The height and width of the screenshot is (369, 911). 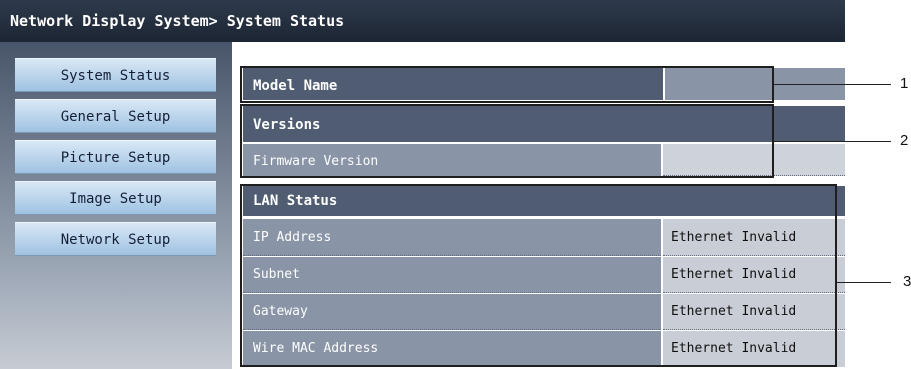 What do you see at coordinates (115, 75) in the screenshot?
I see `sidebar-item-system-status: System Status` at bounding box center [115, 75].